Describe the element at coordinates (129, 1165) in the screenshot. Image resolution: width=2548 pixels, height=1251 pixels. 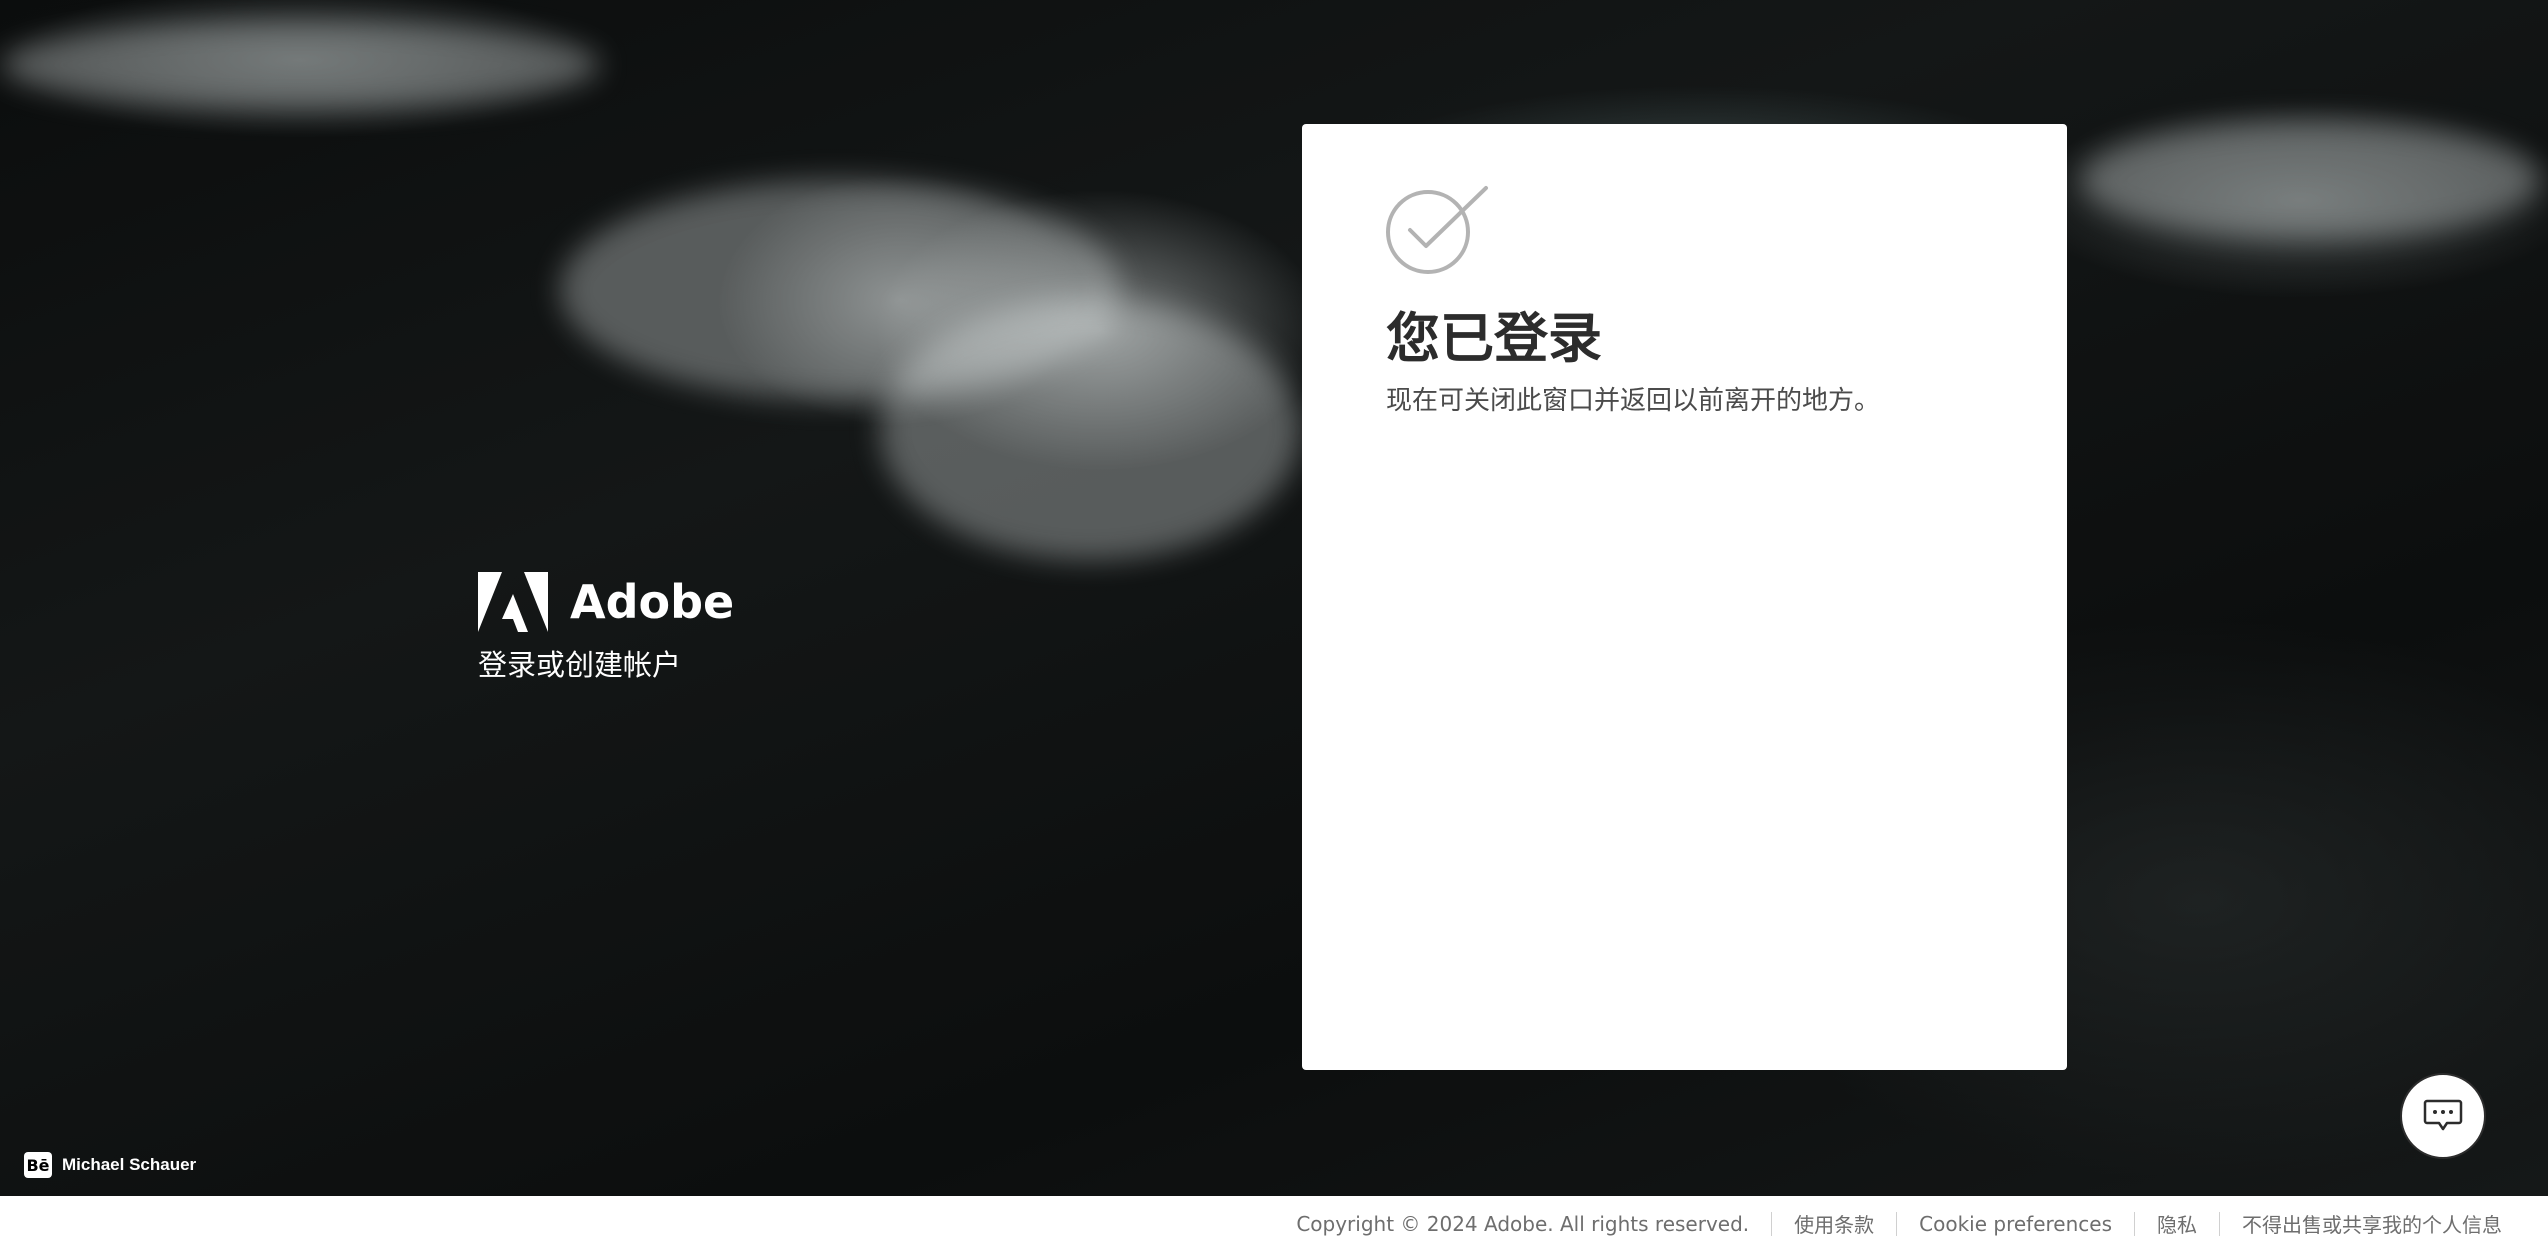
I see `credit-author: Michael Schauer` at that location.